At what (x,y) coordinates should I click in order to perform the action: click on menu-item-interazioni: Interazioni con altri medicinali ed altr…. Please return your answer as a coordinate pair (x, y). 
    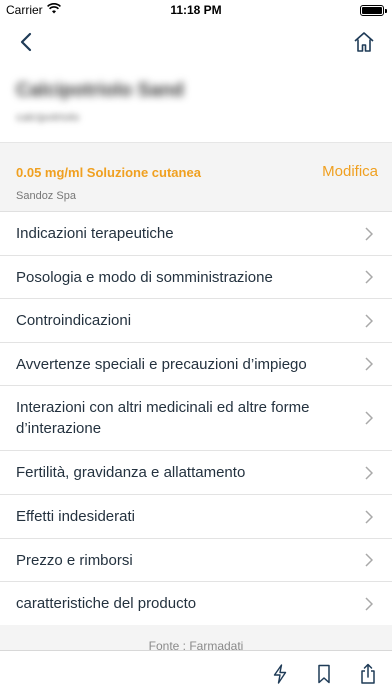
    Looking at the image, I should click on (196, 418).